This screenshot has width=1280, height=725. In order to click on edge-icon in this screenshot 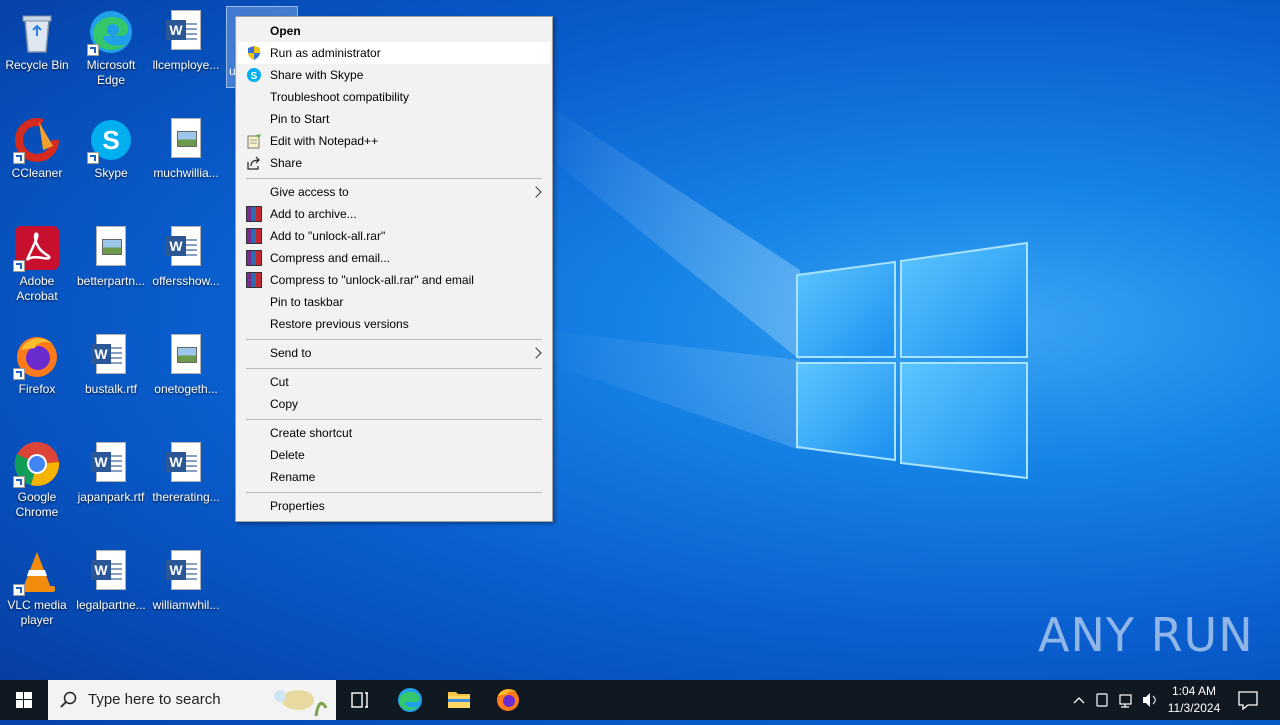, I will do `click(410, 700)`.